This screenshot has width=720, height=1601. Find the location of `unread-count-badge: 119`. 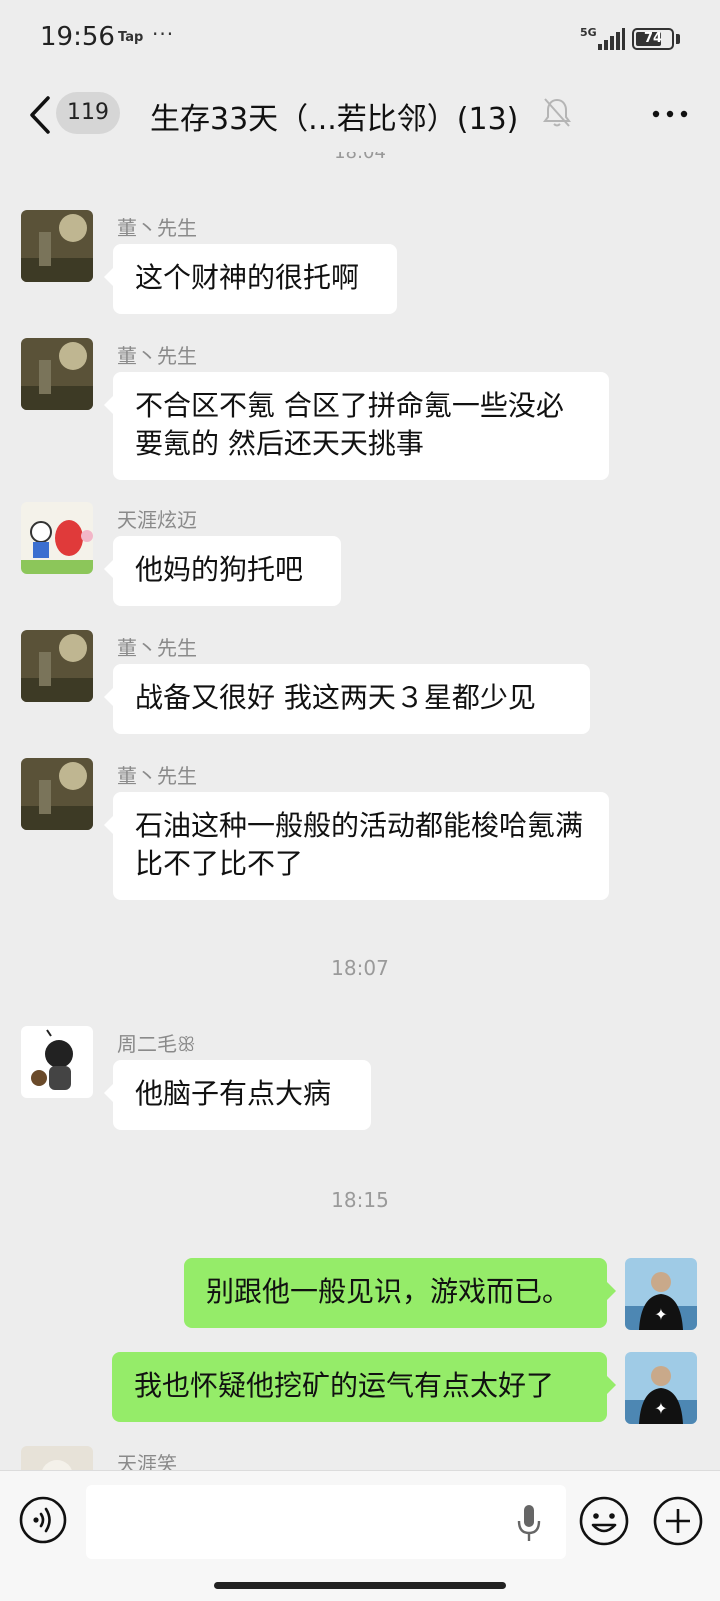

unread-count-badge: 119 is located at coordinates (88, 113).